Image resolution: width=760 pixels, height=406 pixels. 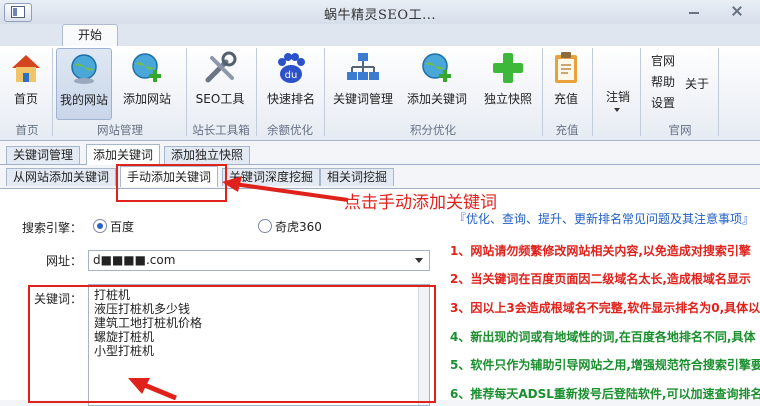 I want to click on group-label-site-manage: 网站管理, so click(x=120, y=130).